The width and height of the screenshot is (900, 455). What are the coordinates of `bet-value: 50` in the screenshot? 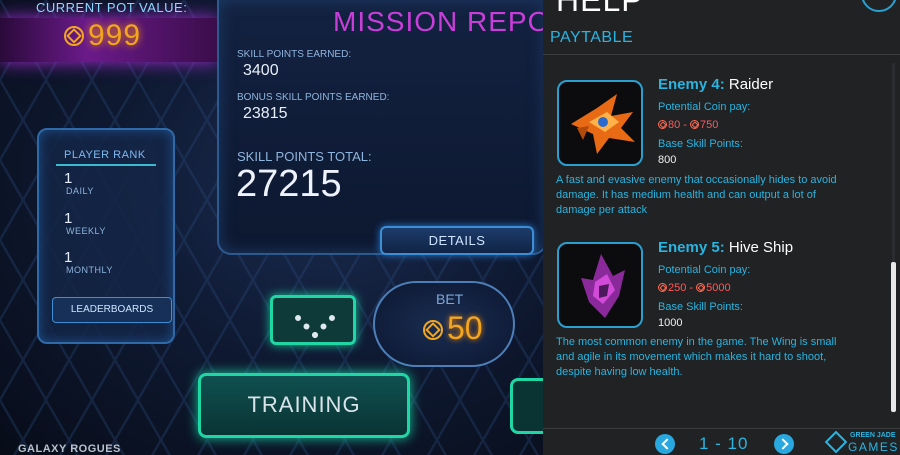 It's located at (465, 328).